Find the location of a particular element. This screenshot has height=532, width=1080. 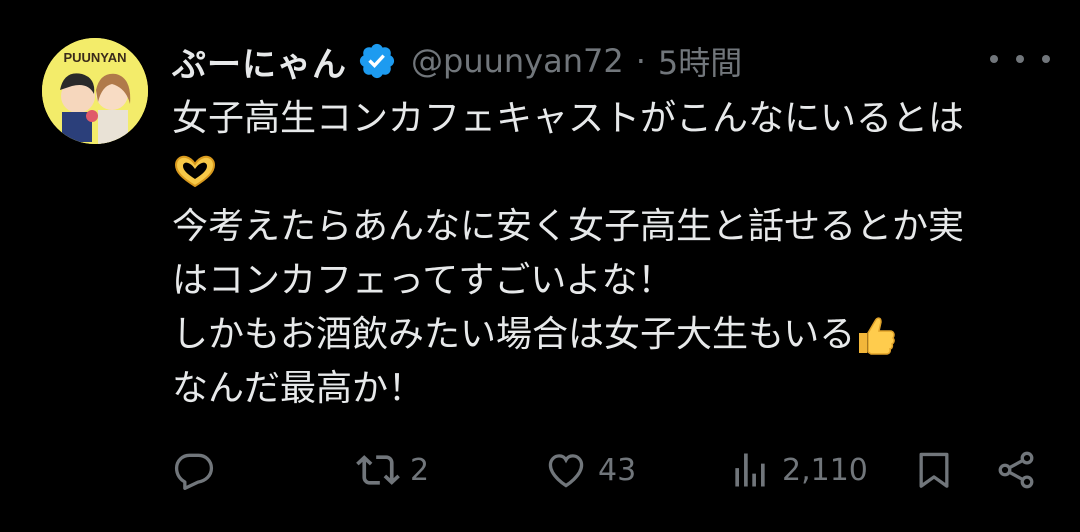

display-name: ぷーにゃん is located at coordinates (259, 61).